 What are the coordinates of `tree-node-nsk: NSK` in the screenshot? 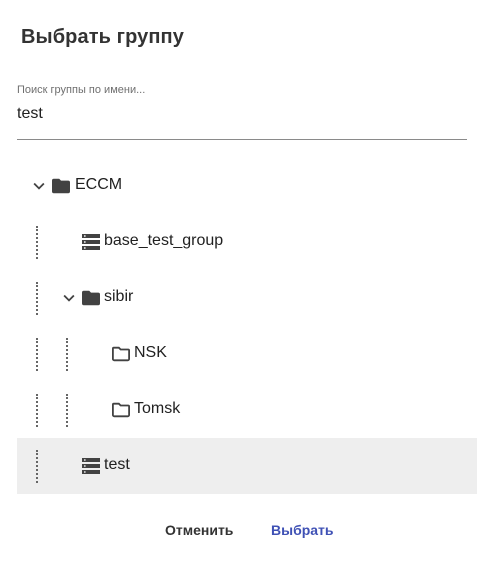 It's located at (247, 354).